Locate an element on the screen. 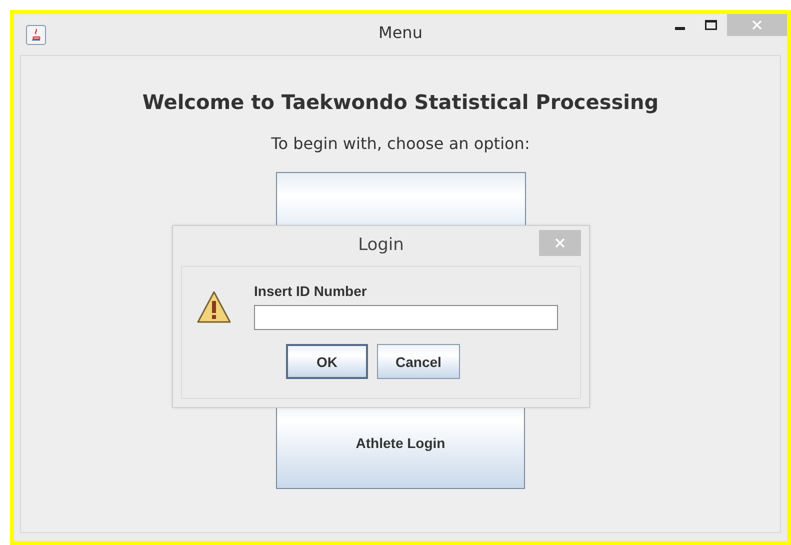 This screenshot has height=545, width=791. java-app-icon is located at coordinates (36, 34).